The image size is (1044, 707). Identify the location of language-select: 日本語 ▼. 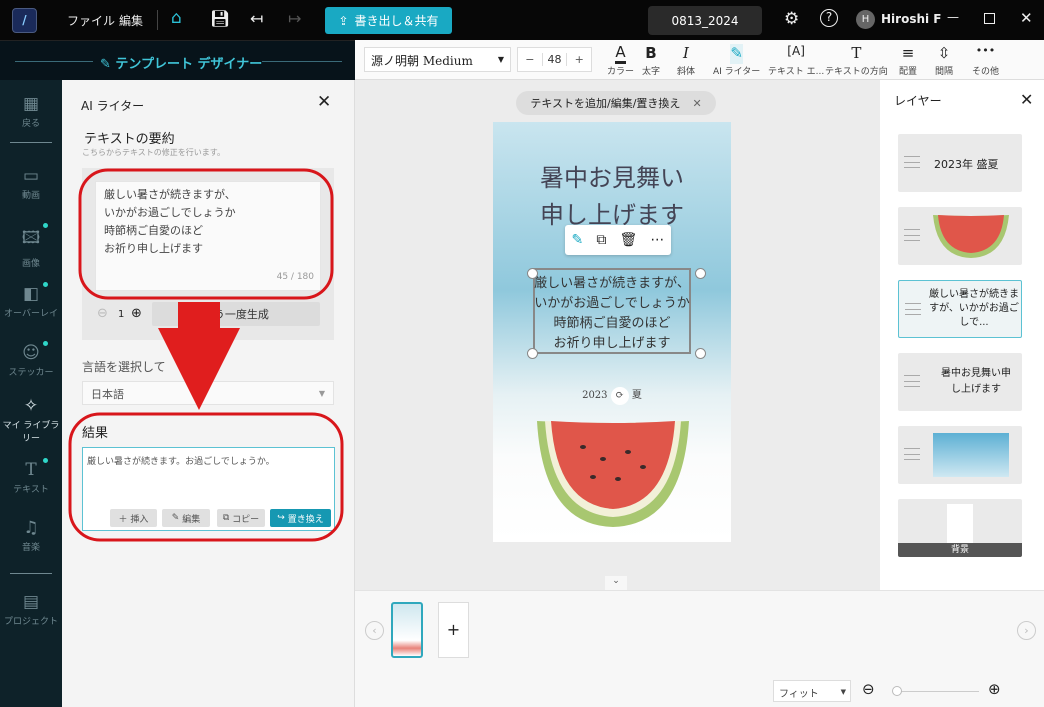
(208, 393).